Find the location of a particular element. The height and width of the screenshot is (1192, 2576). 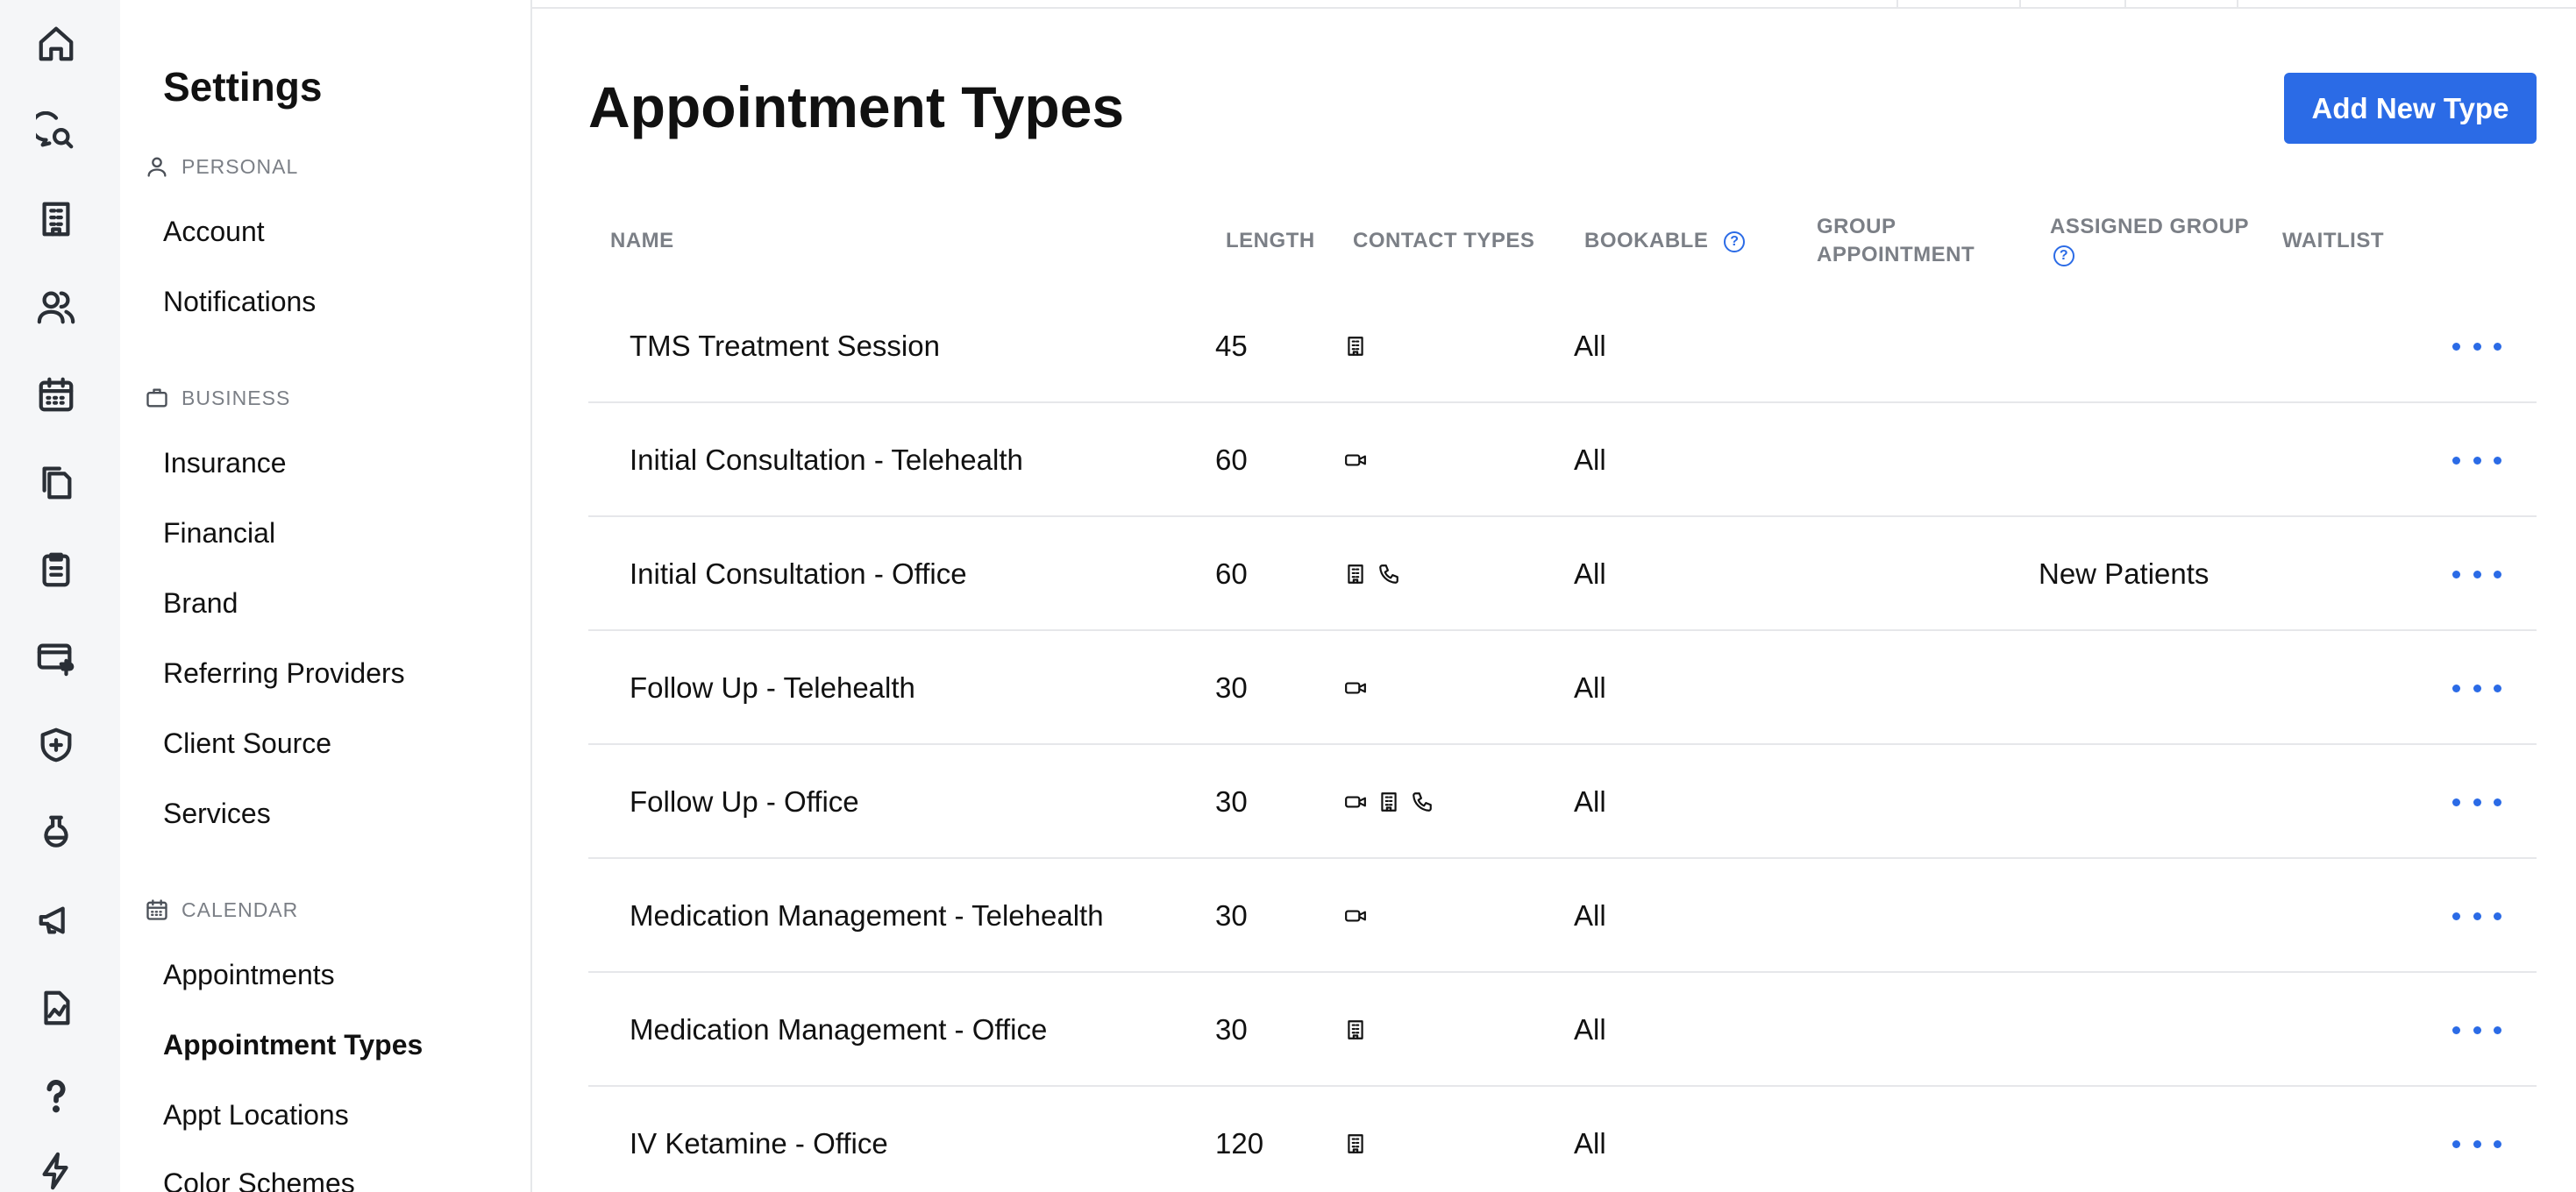

column-header-contact-types: CONTACT TYPES is located at coordinates (1444, 240).